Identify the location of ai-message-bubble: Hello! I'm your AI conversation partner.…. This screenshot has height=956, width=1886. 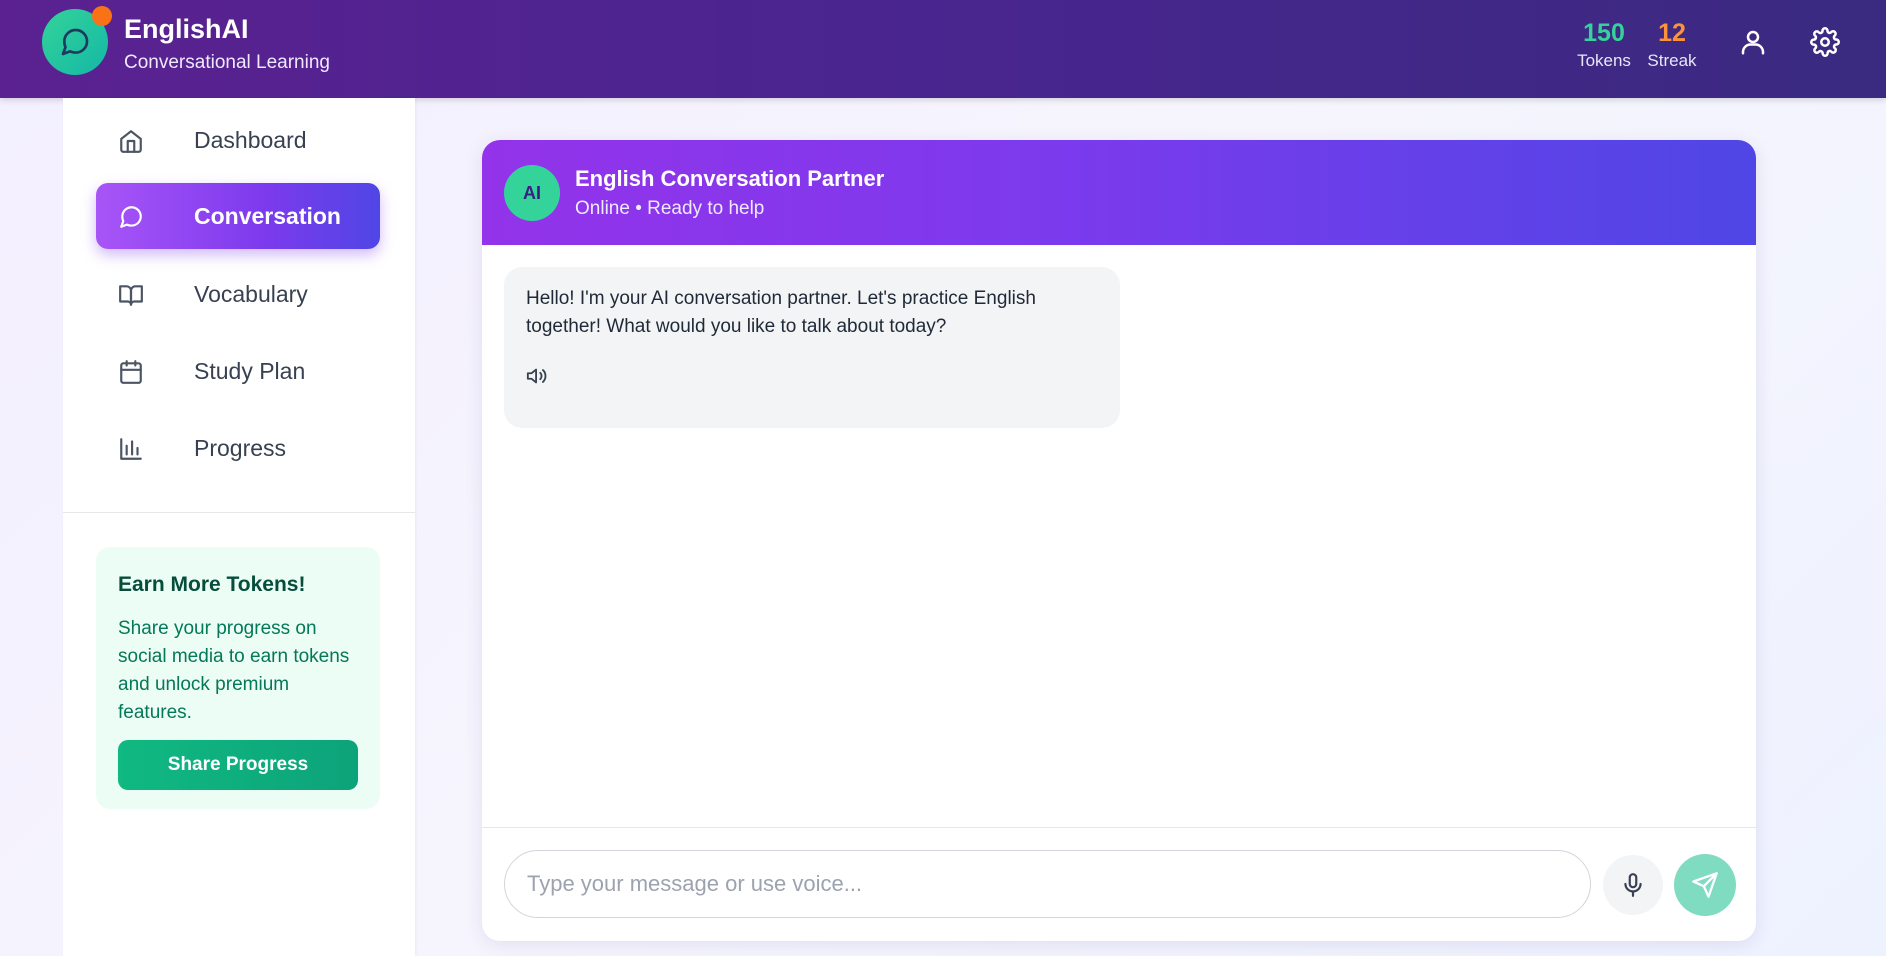
(812, 347).